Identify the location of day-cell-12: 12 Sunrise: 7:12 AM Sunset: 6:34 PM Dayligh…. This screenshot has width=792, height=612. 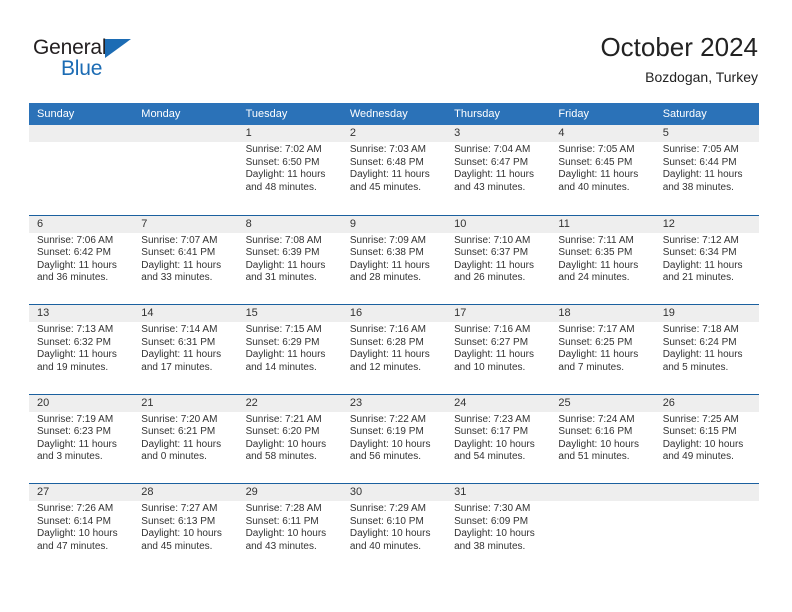
(707, 260).